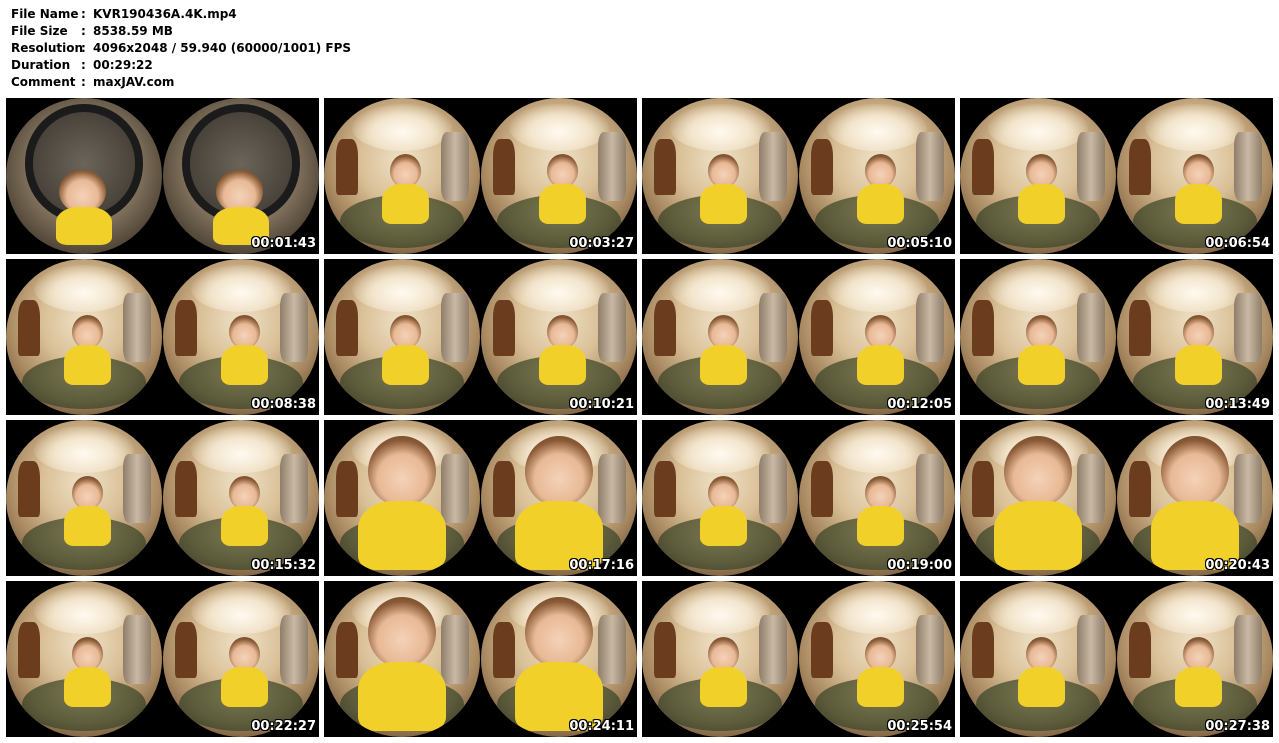 The height and width of the screenshot is (743, 1279). I want to click on info-value: 00:29:22, so click(123, 65).